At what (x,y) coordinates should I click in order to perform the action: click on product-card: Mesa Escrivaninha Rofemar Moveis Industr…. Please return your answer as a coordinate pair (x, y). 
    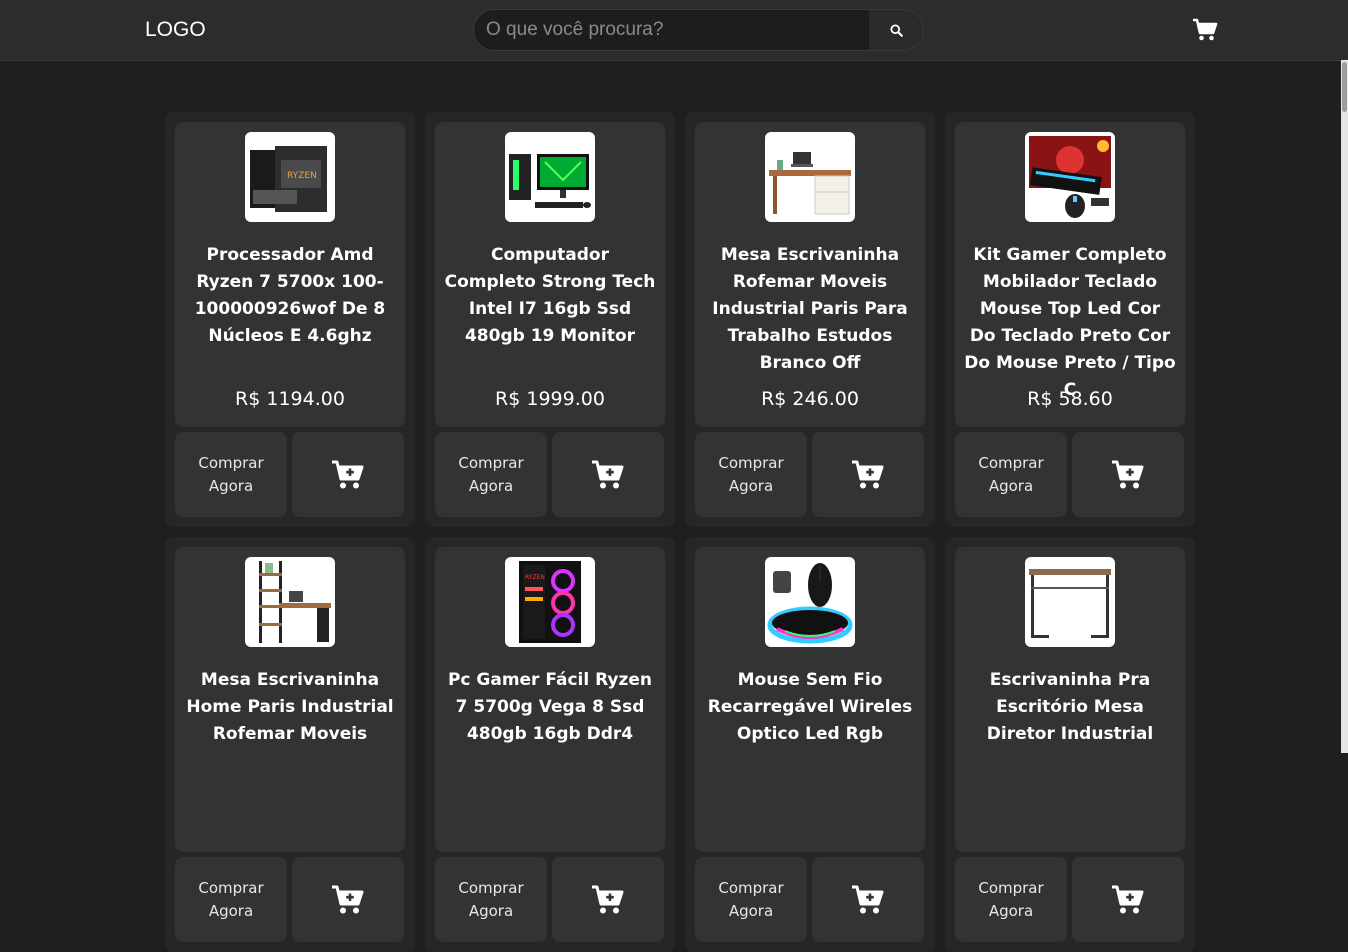
    Looking at the image, I should click on (810, 319).